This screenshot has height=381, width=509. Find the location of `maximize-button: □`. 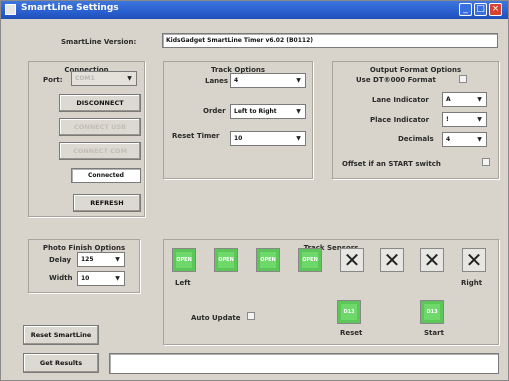

maximize-button: □ is located at coordinates (480, 9).